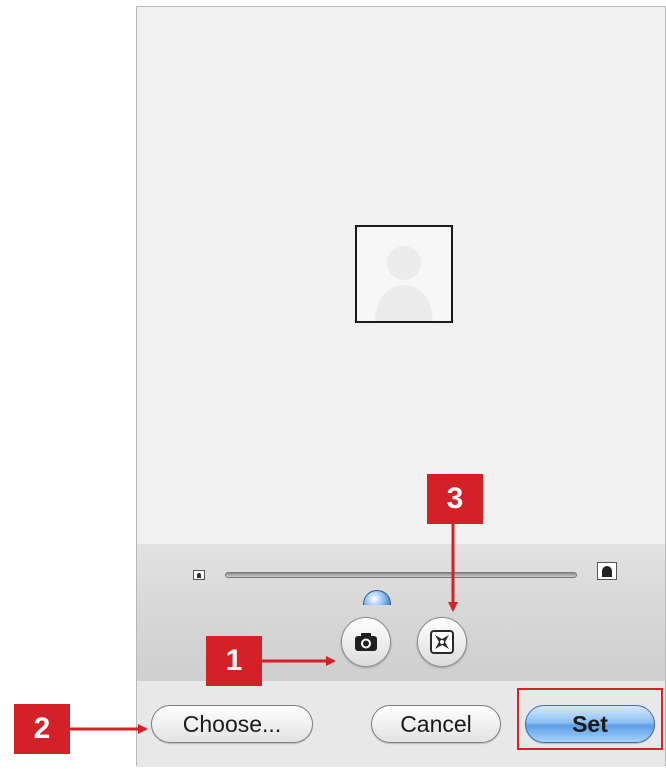 The width and height of the screenshot is (666, 769). What do you see at coordinates (234, 661) in the screenshot?
I see `callout-1: 1` at bounding box center [234, 661].